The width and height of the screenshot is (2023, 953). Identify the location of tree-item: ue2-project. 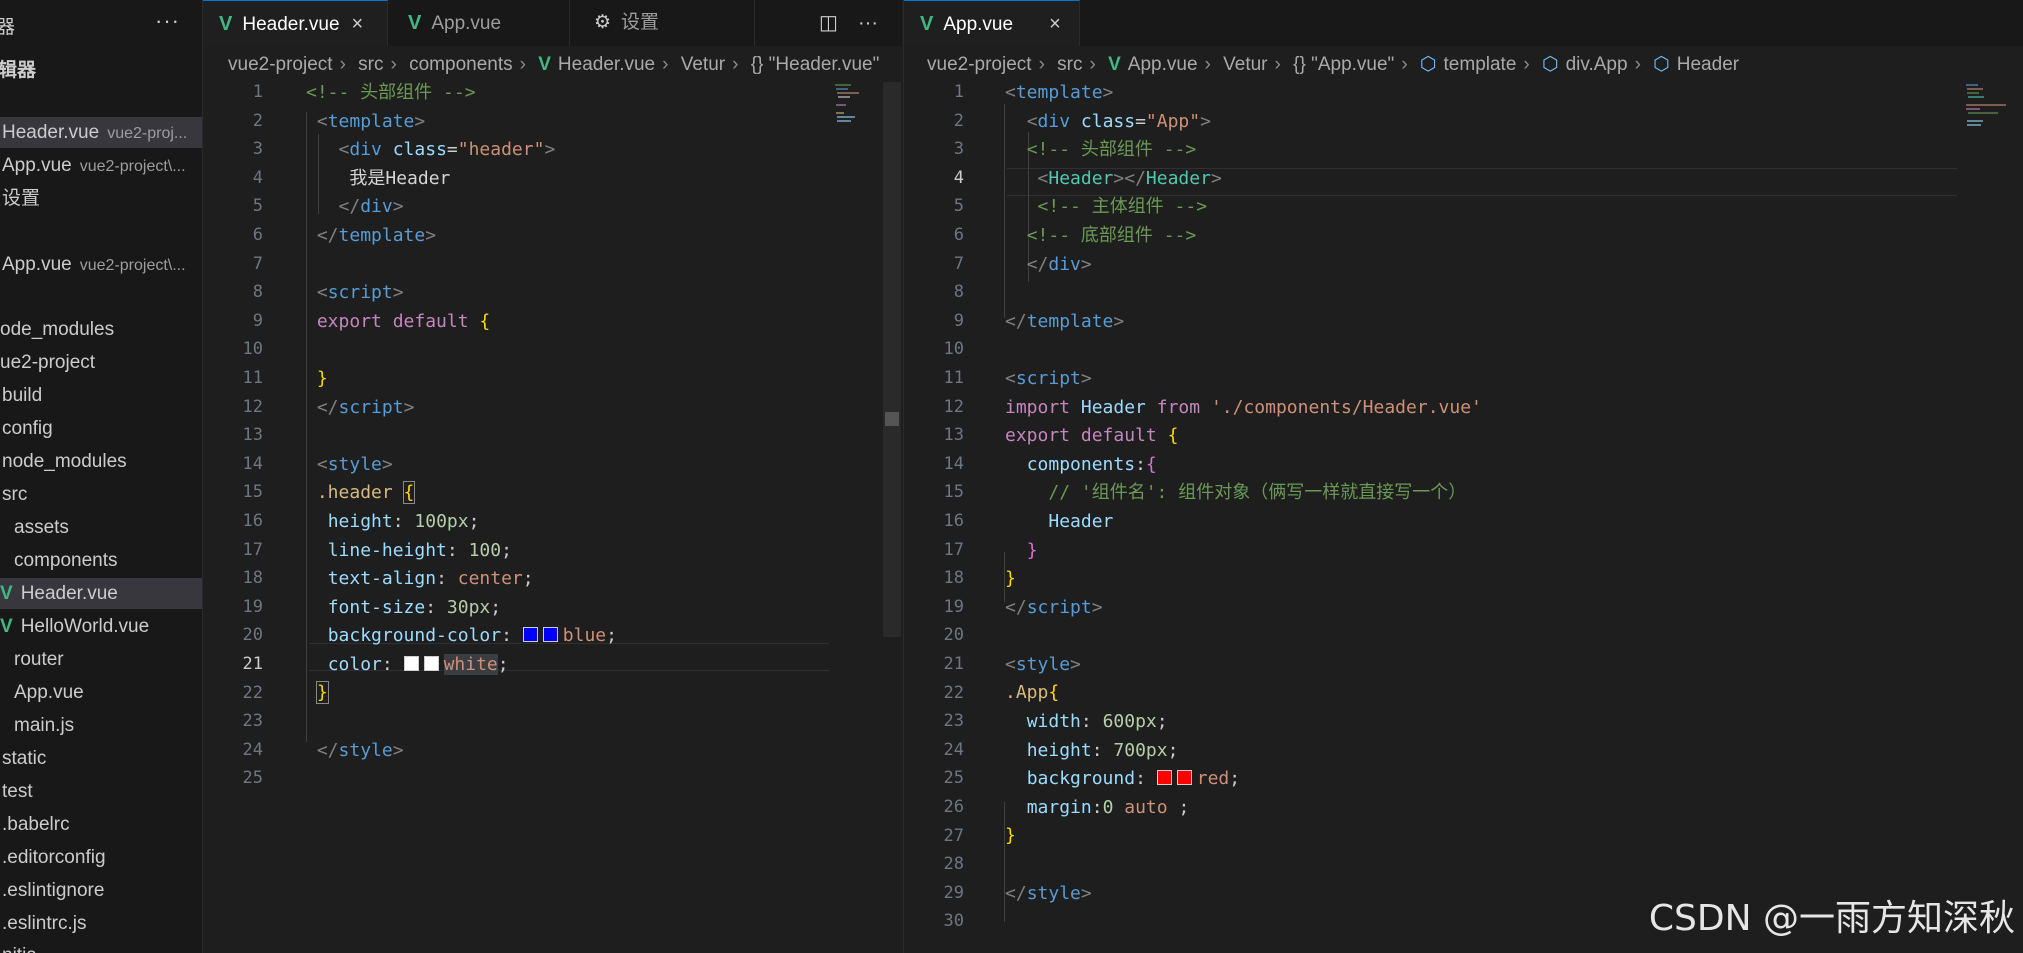
(101, 362).